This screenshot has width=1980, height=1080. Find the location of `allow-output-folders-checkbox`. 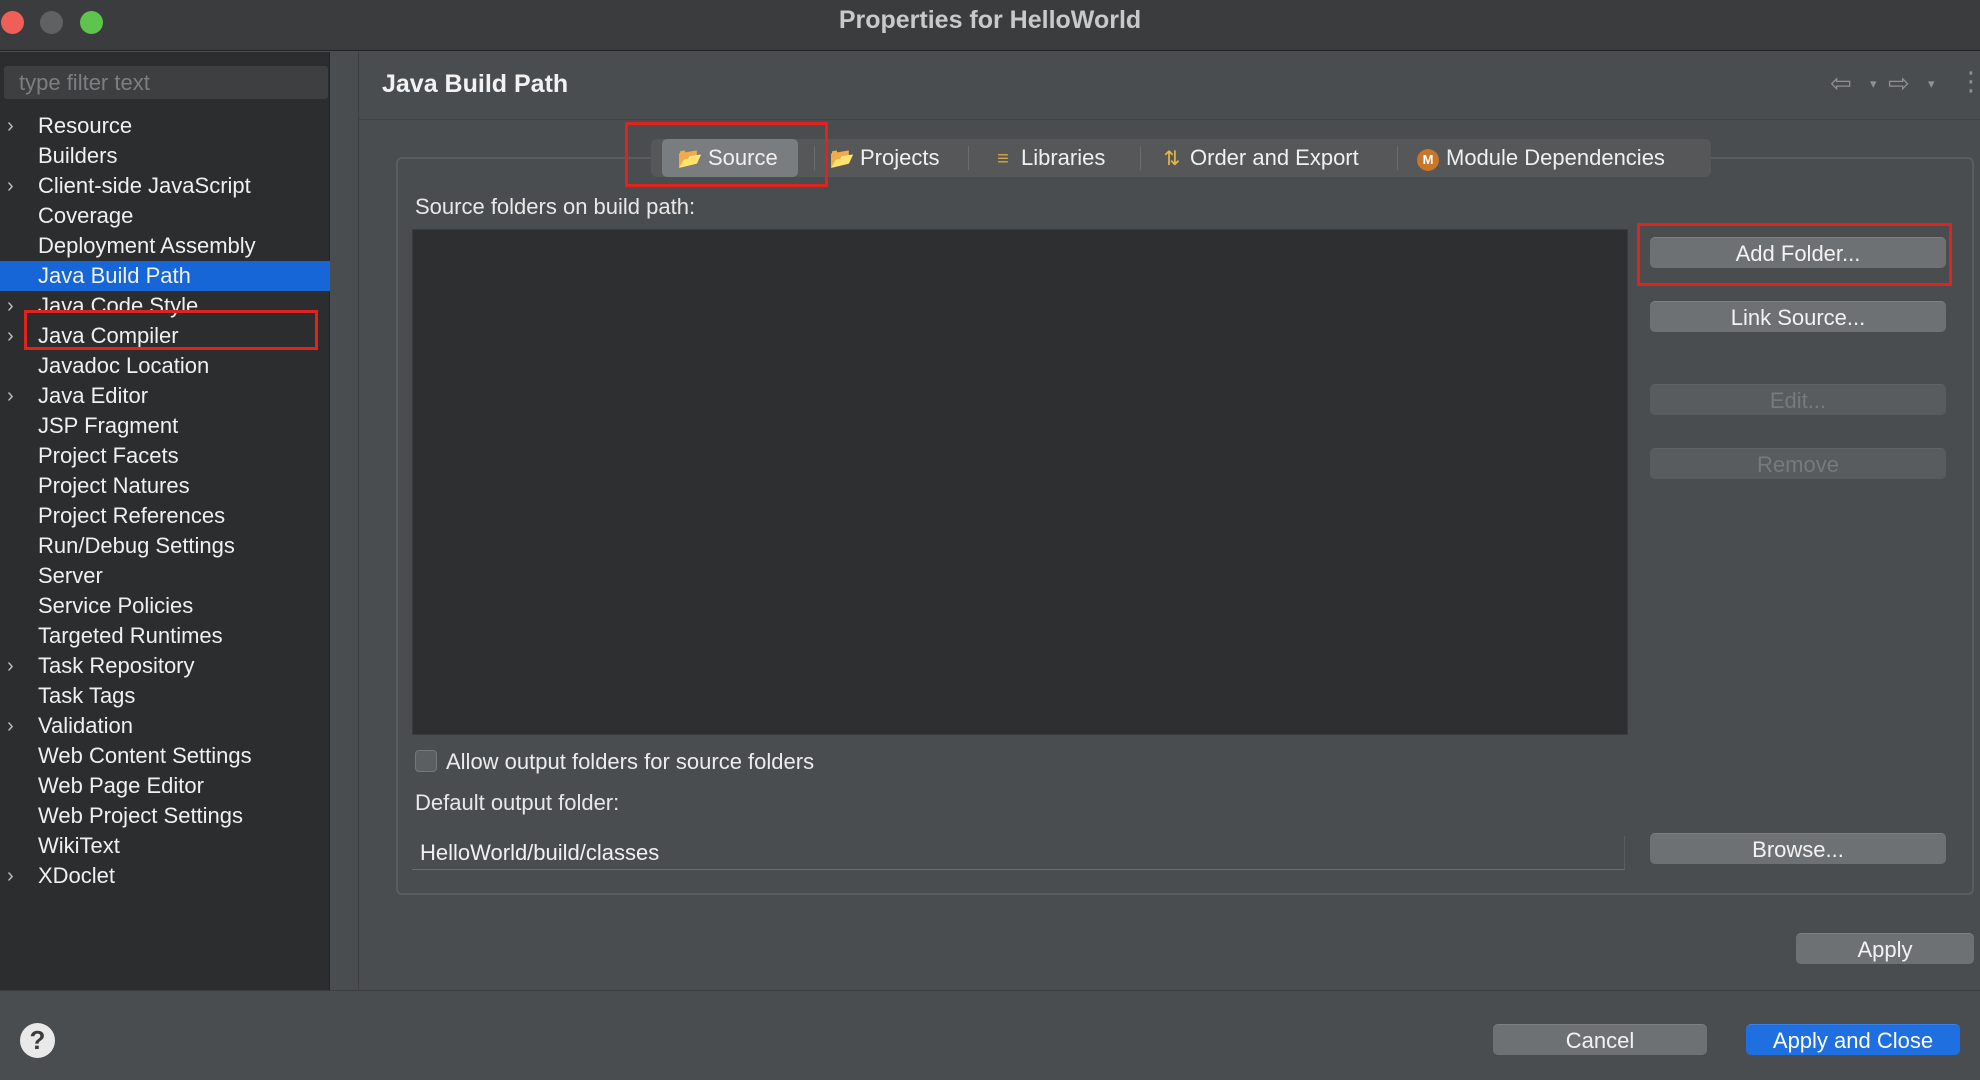

allow-output-folders-checkbox is located at coordinates (426, 761).